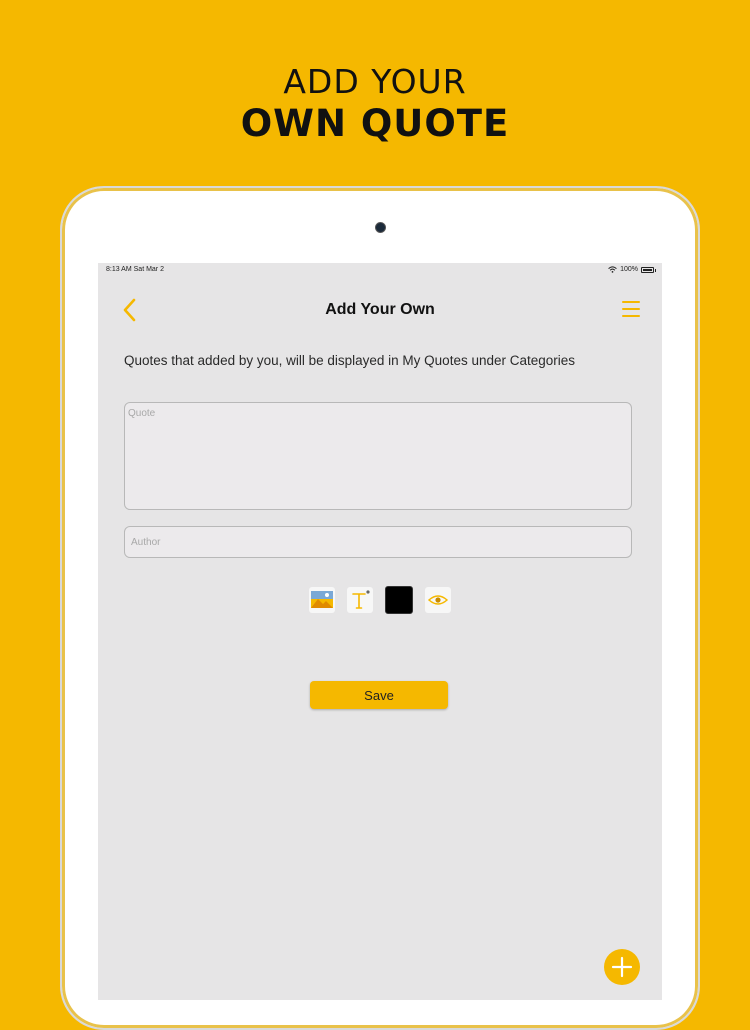 Image resolution: width=750 pixels, height=1030 pixels. What do you see at coordinates (612, 269) in the screenshot?
I see `wifi-icon` at bounding box center [612, 269].